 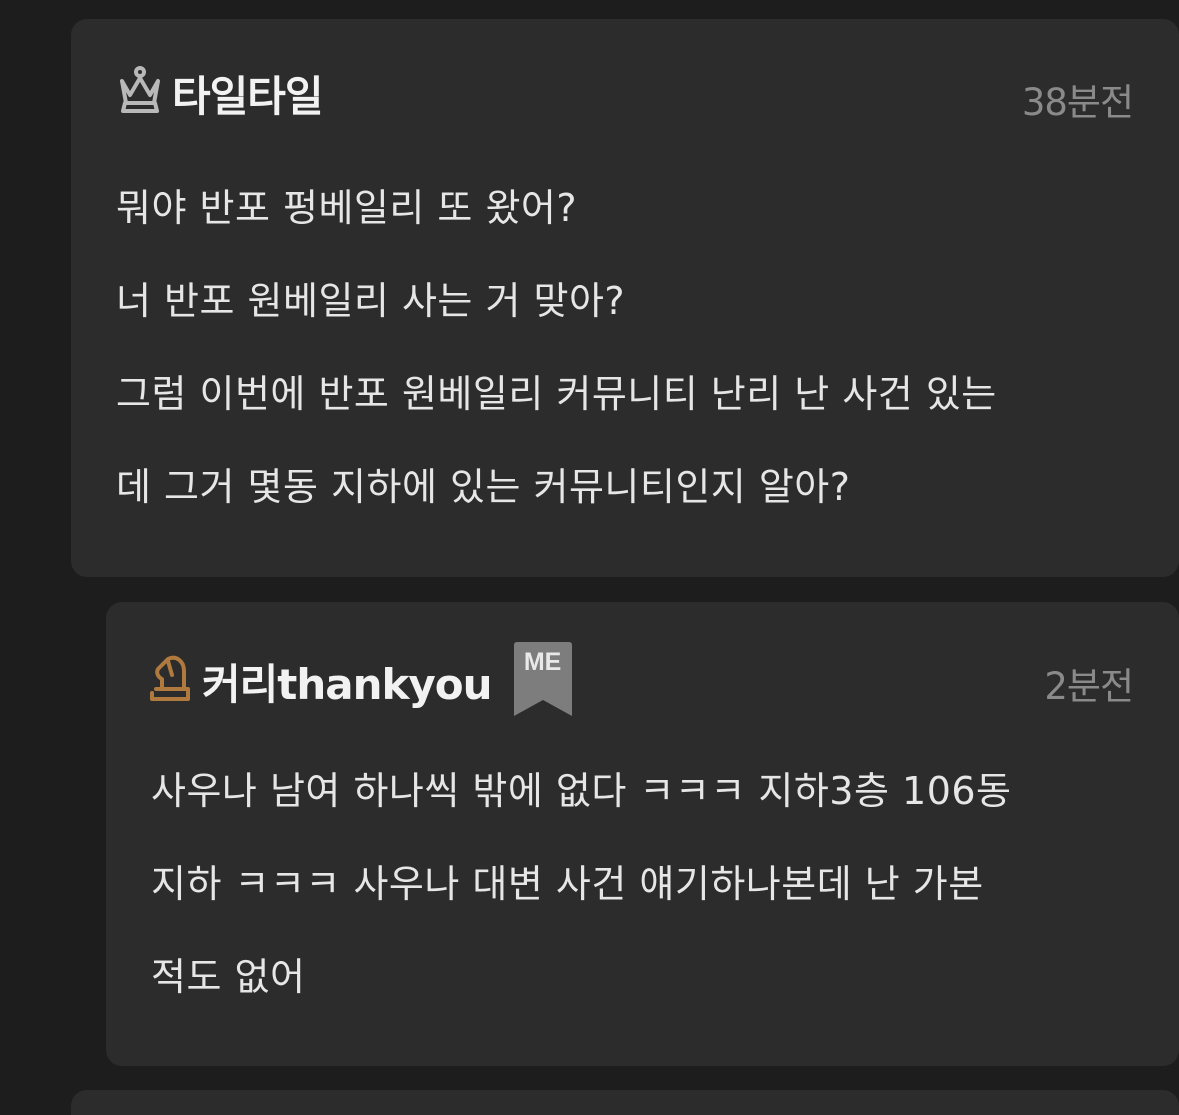 What do you see at coordinates (625, 1102) in the screenshot?
I see `next-comment-card` at bounding box center [625, 1102].